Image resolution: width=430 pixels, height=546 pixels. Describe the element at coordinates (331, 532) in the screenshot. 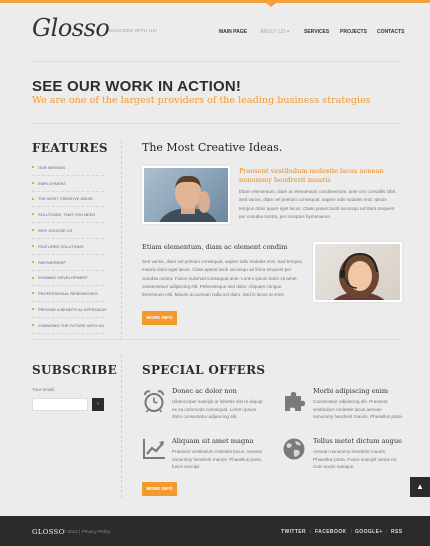

I see `footer-facebook-link: FACEBOOK` at that location.